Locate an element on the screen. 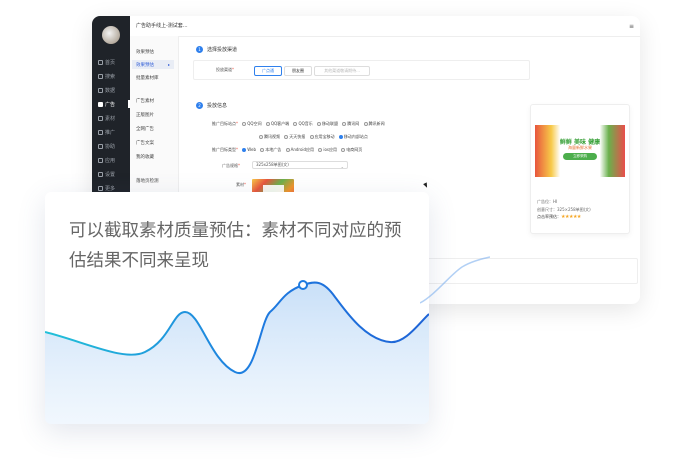 The width and height of the screenshot is (690, 460). section-2-header: 2 投放信息 is located at coordinates (211, 105).